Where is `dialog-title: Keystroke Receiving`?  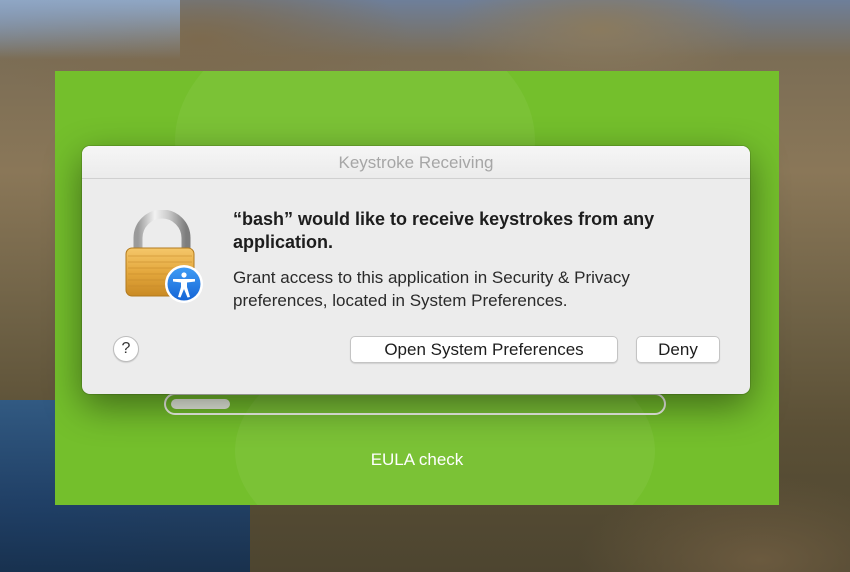
dialog-title: Keystroke Receiving is located at coordinates (416, 162).